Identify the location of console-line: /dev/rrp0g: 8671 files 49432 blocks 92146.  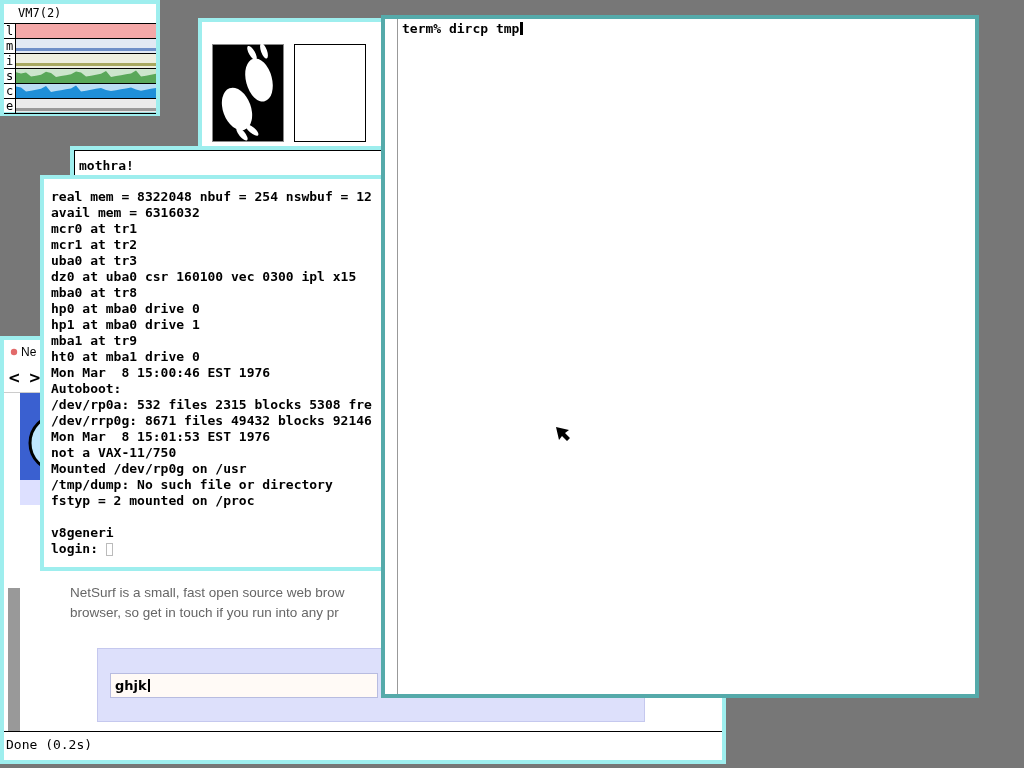
(212, 421).